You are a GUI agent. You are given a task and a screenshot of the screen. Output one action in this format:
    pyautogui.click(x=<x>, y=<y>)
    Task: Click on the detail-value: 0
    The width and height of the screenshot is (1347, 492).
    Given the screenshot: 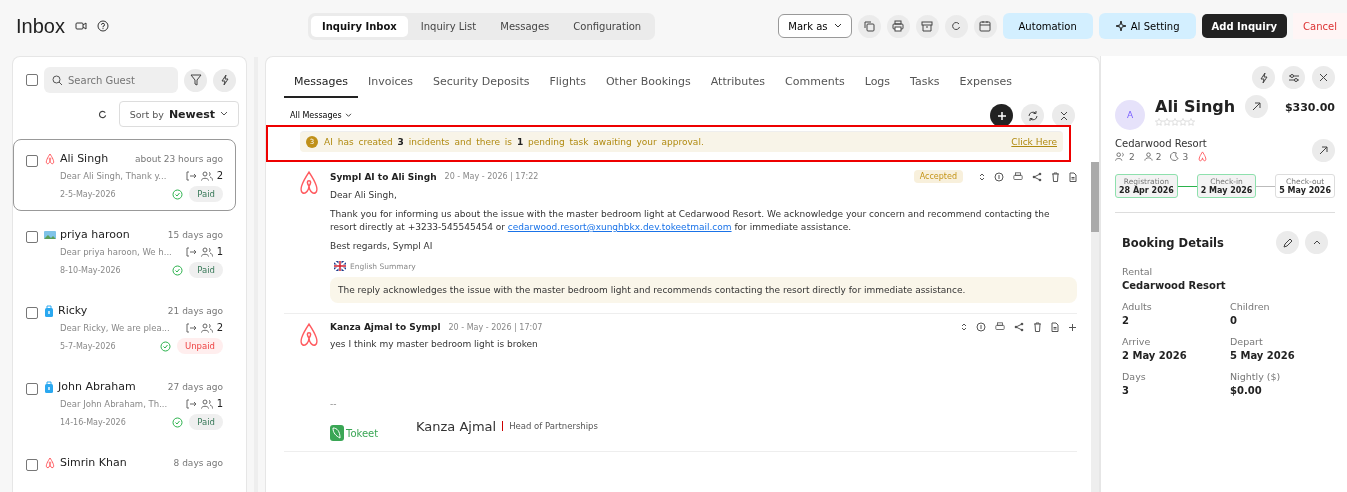 What is the action you would take?
    pyautogui.click(x=1234, y=320)
    